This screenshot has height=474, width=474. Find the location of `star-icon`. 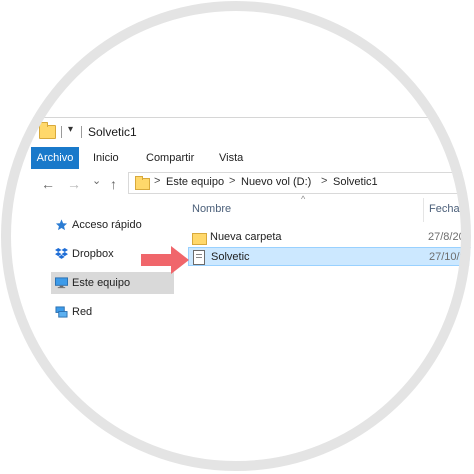

star-icon is located at coordinates (61, 225).